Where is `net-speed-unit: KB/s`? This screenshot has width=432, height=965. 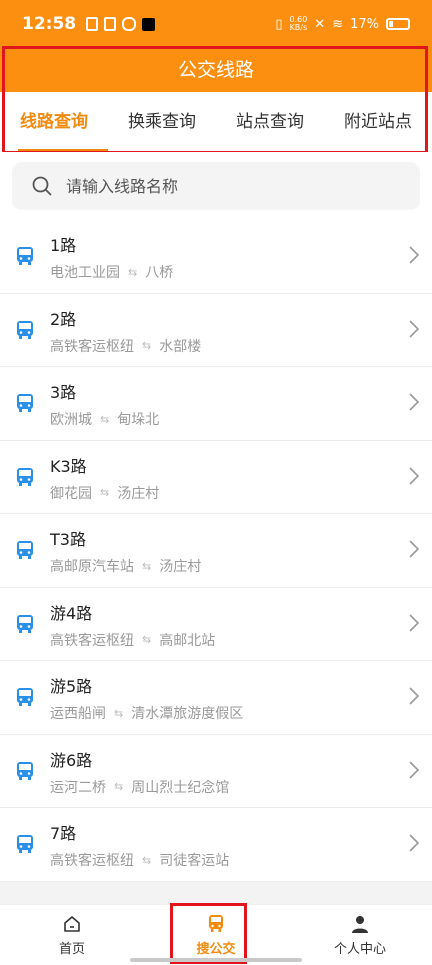
net-speed-unit: KB/s is located at coordinates (298, 27).